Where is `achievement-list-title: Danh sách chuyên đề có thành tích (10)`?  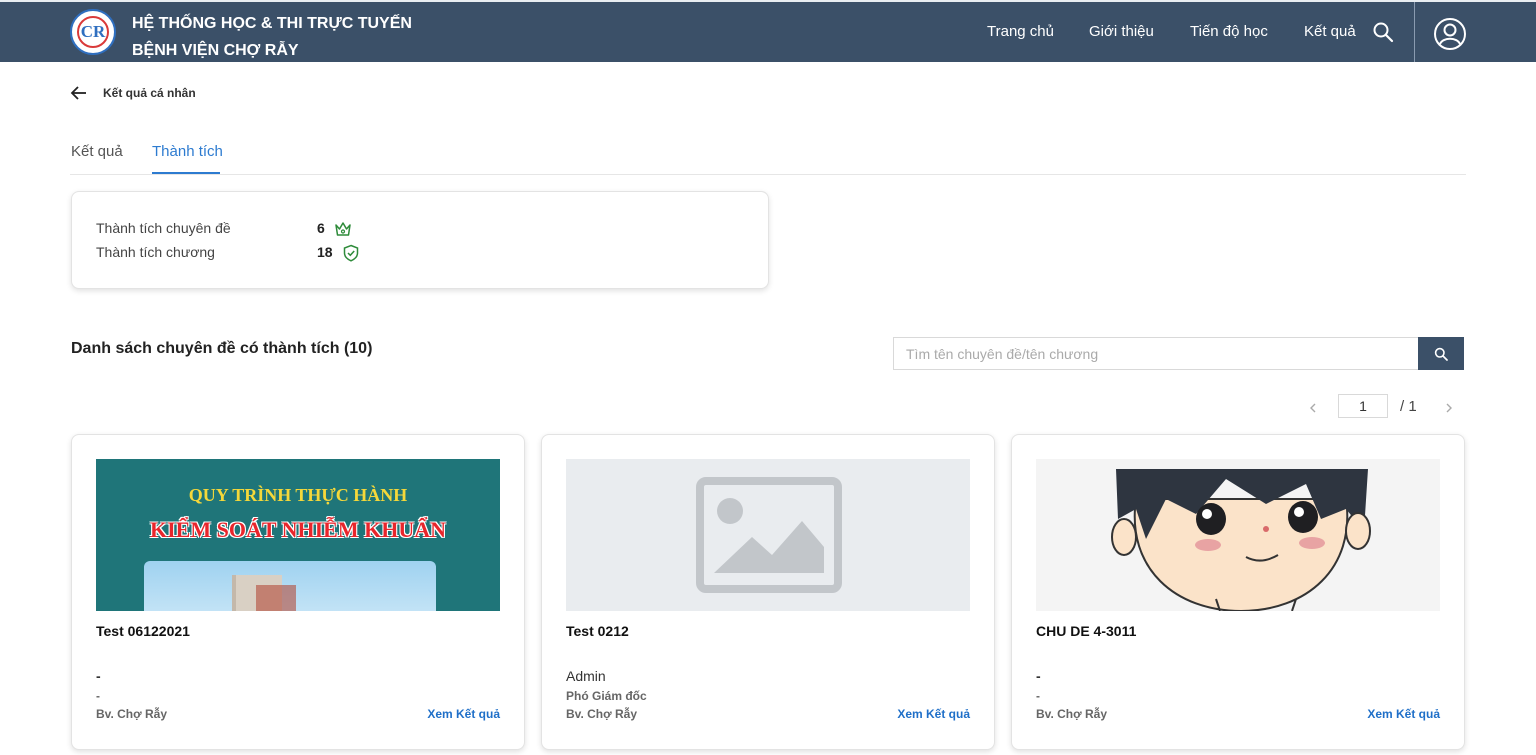 achievement-list-title: Danh sách chuyên đề có thành tích (10) is located at coordinates (222, 348).